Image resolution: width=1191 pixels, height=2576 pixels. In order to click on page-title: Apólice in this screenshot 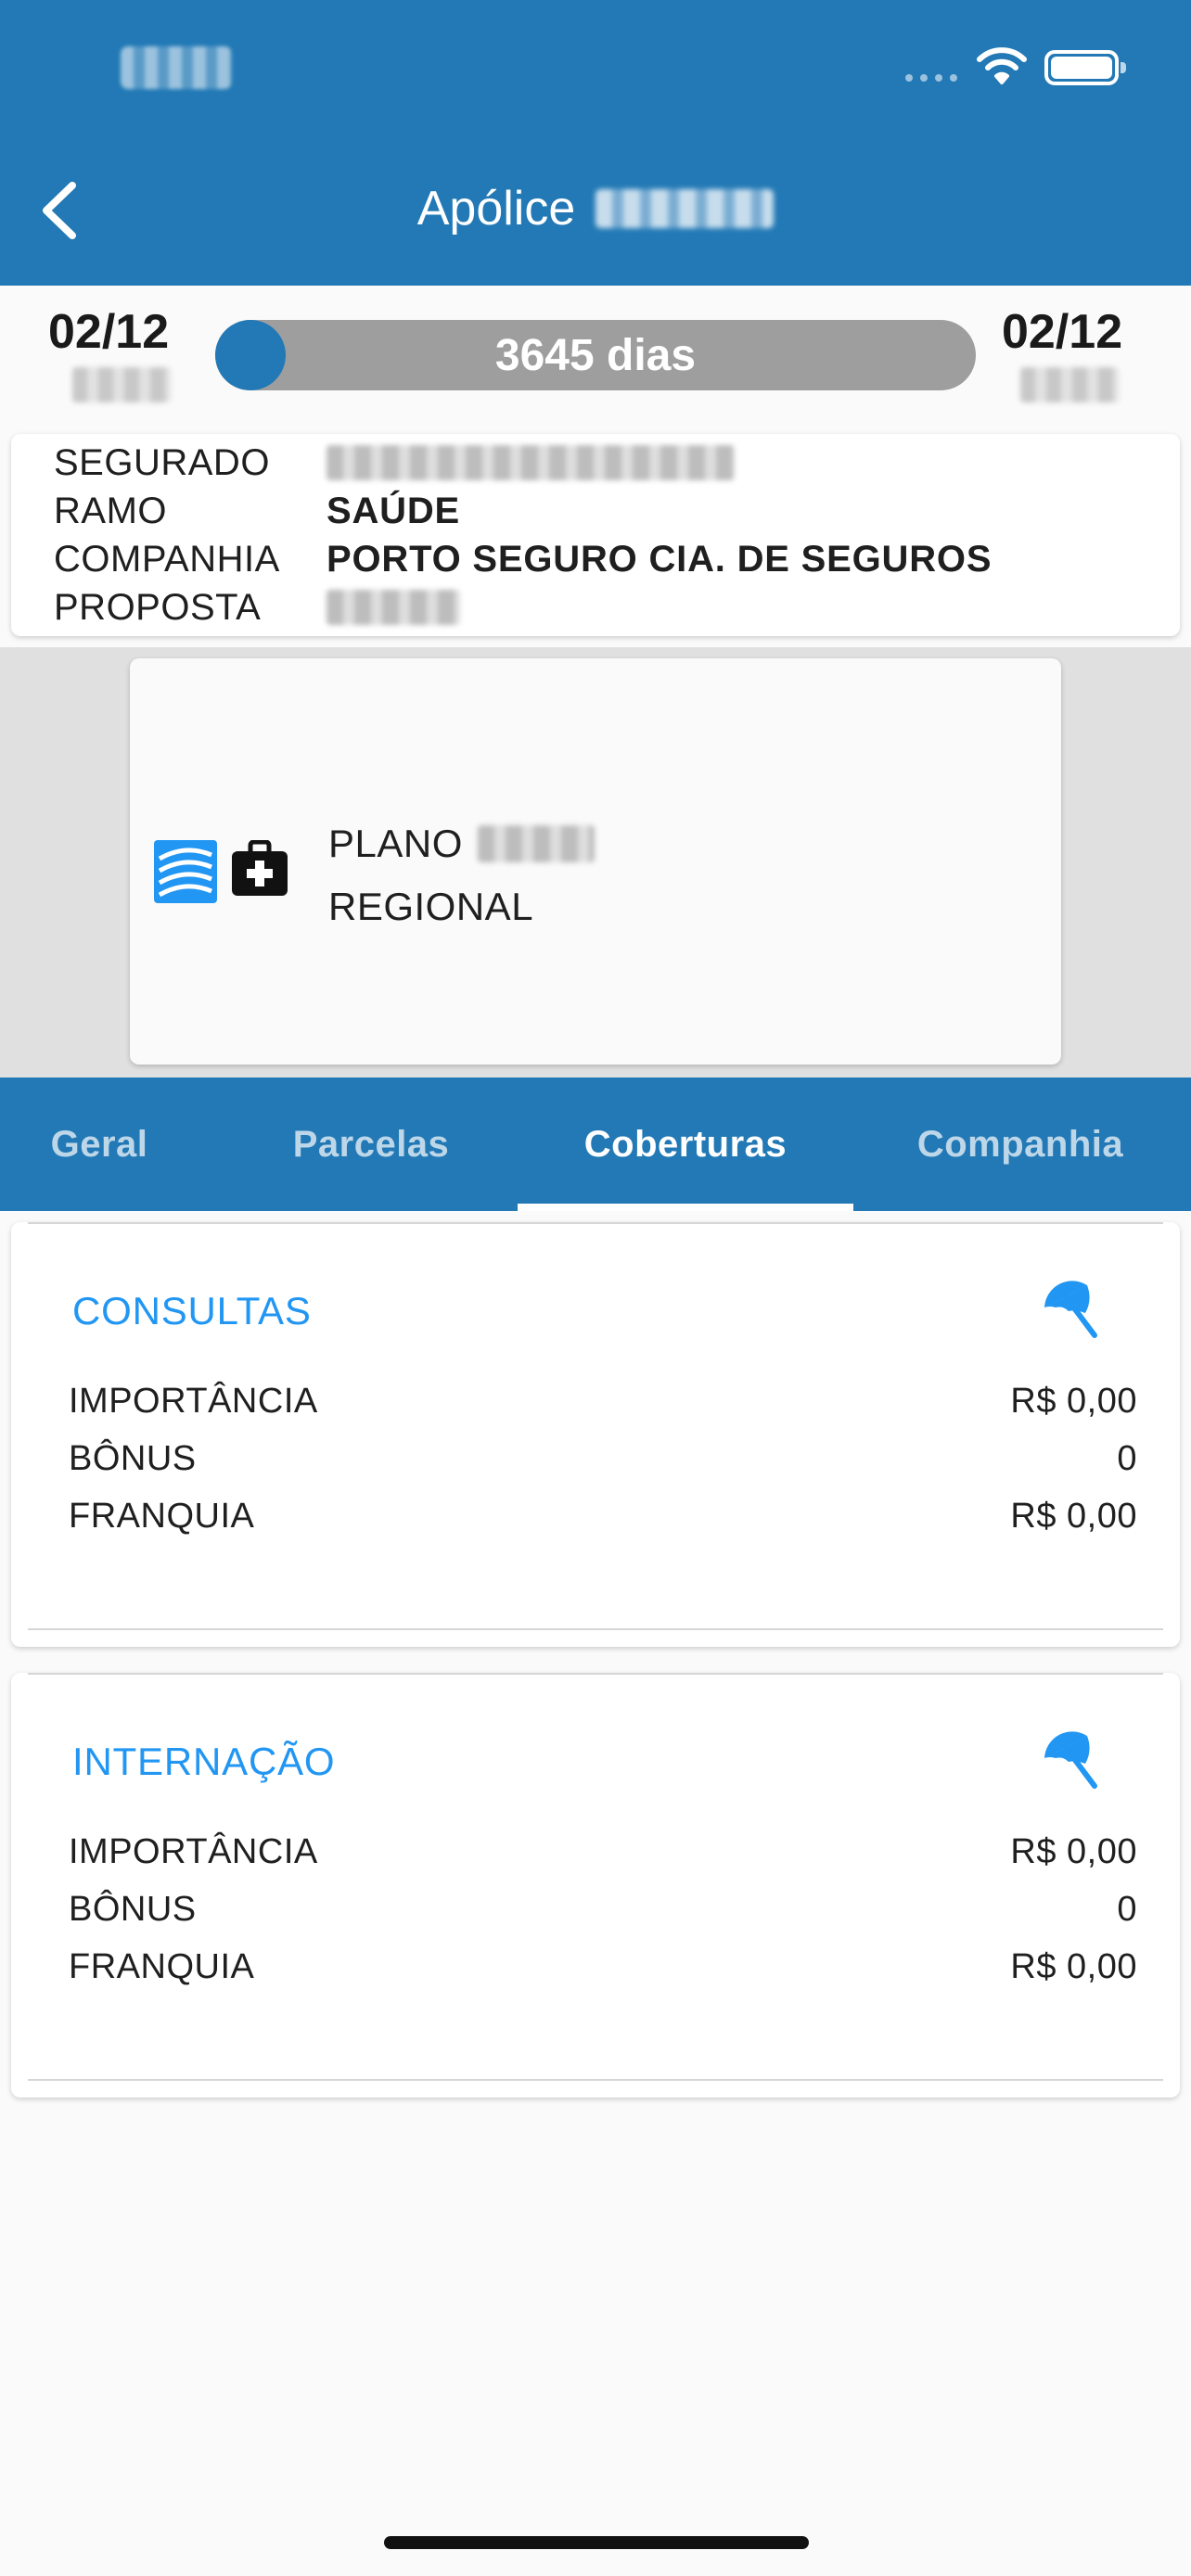, I will do `click(496, 209)`.